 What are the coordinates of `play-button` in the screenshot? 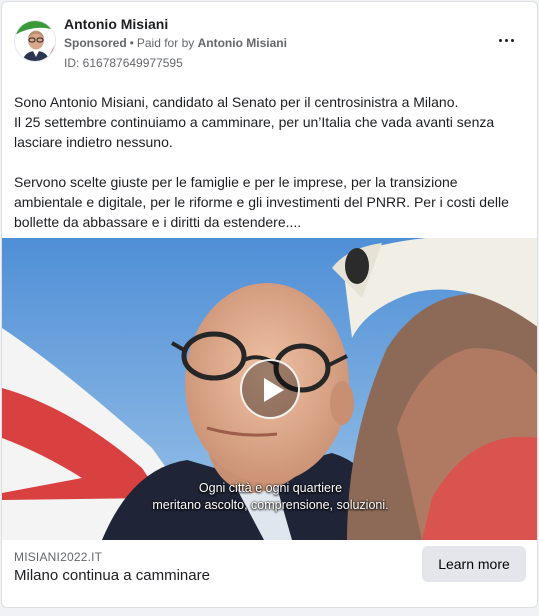 It's located at (270, 389).